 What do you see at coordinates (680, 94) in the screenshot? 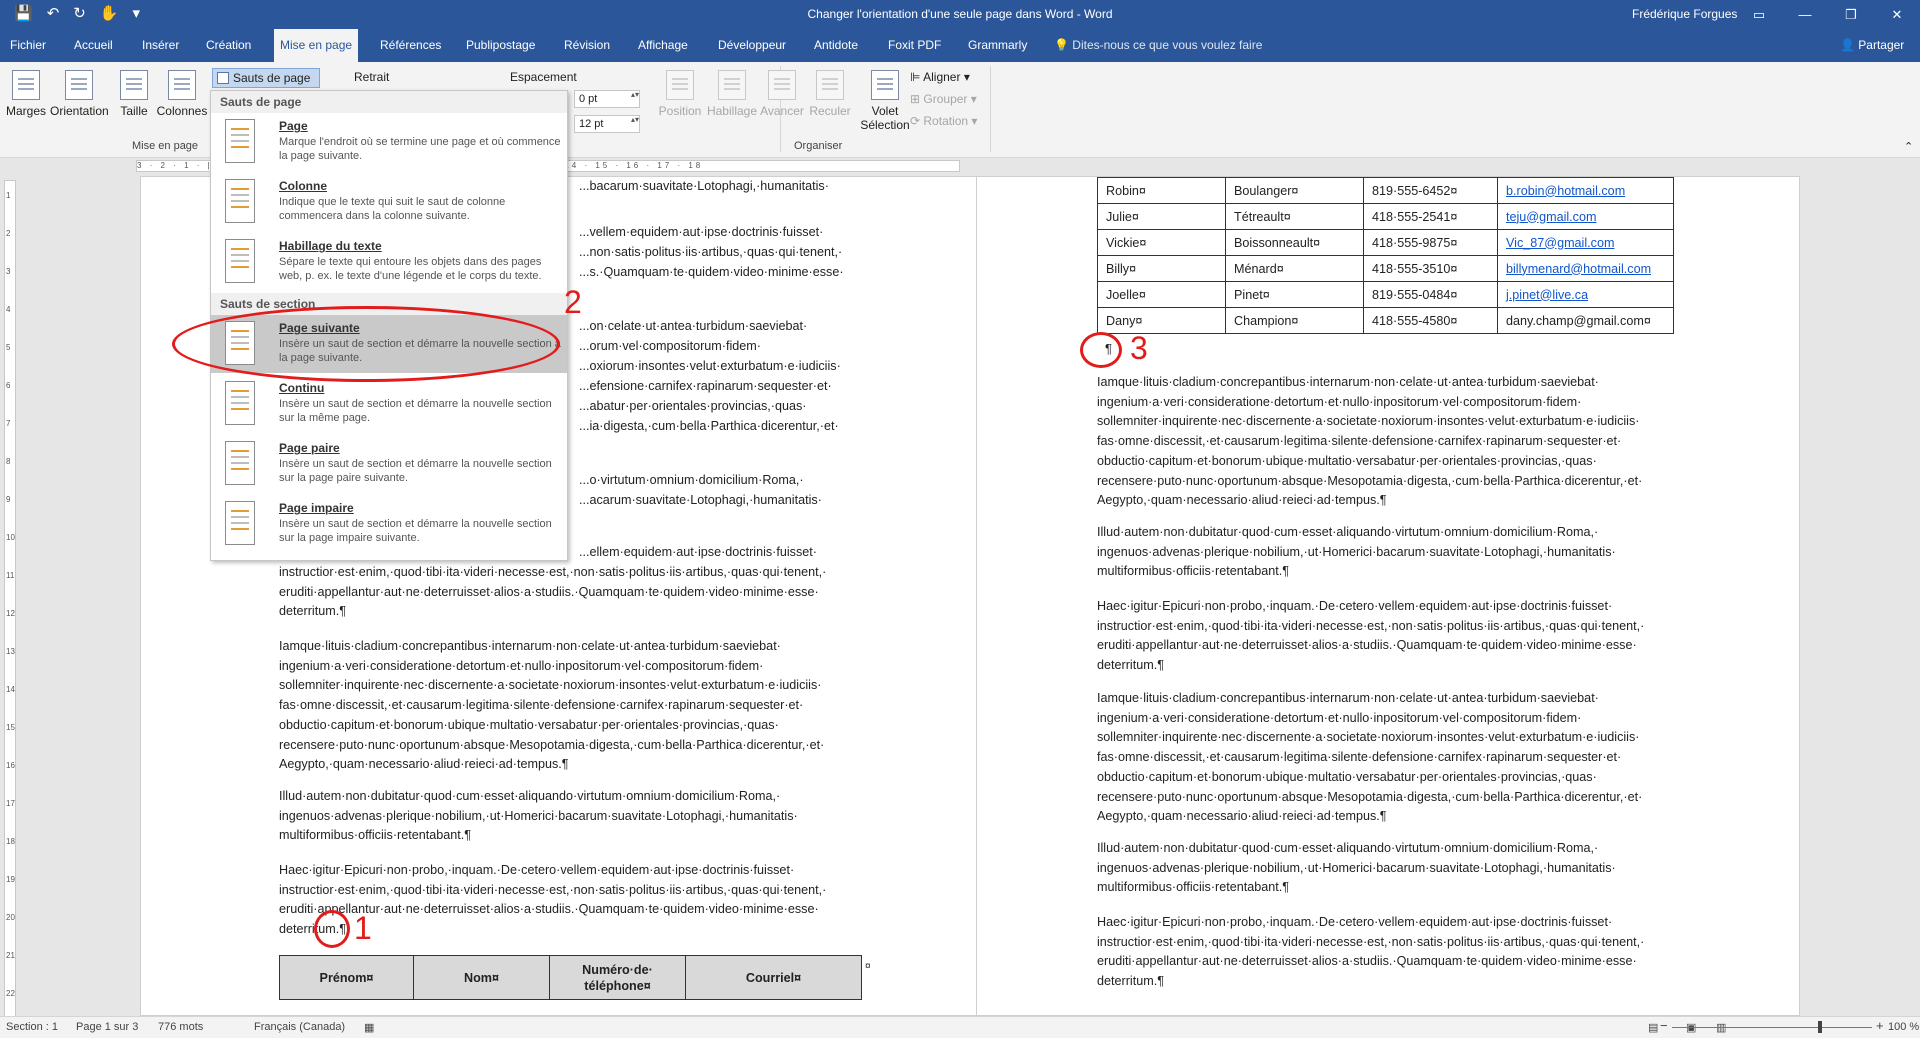
I see `position-button: Position` at bounding box center [680, 94].